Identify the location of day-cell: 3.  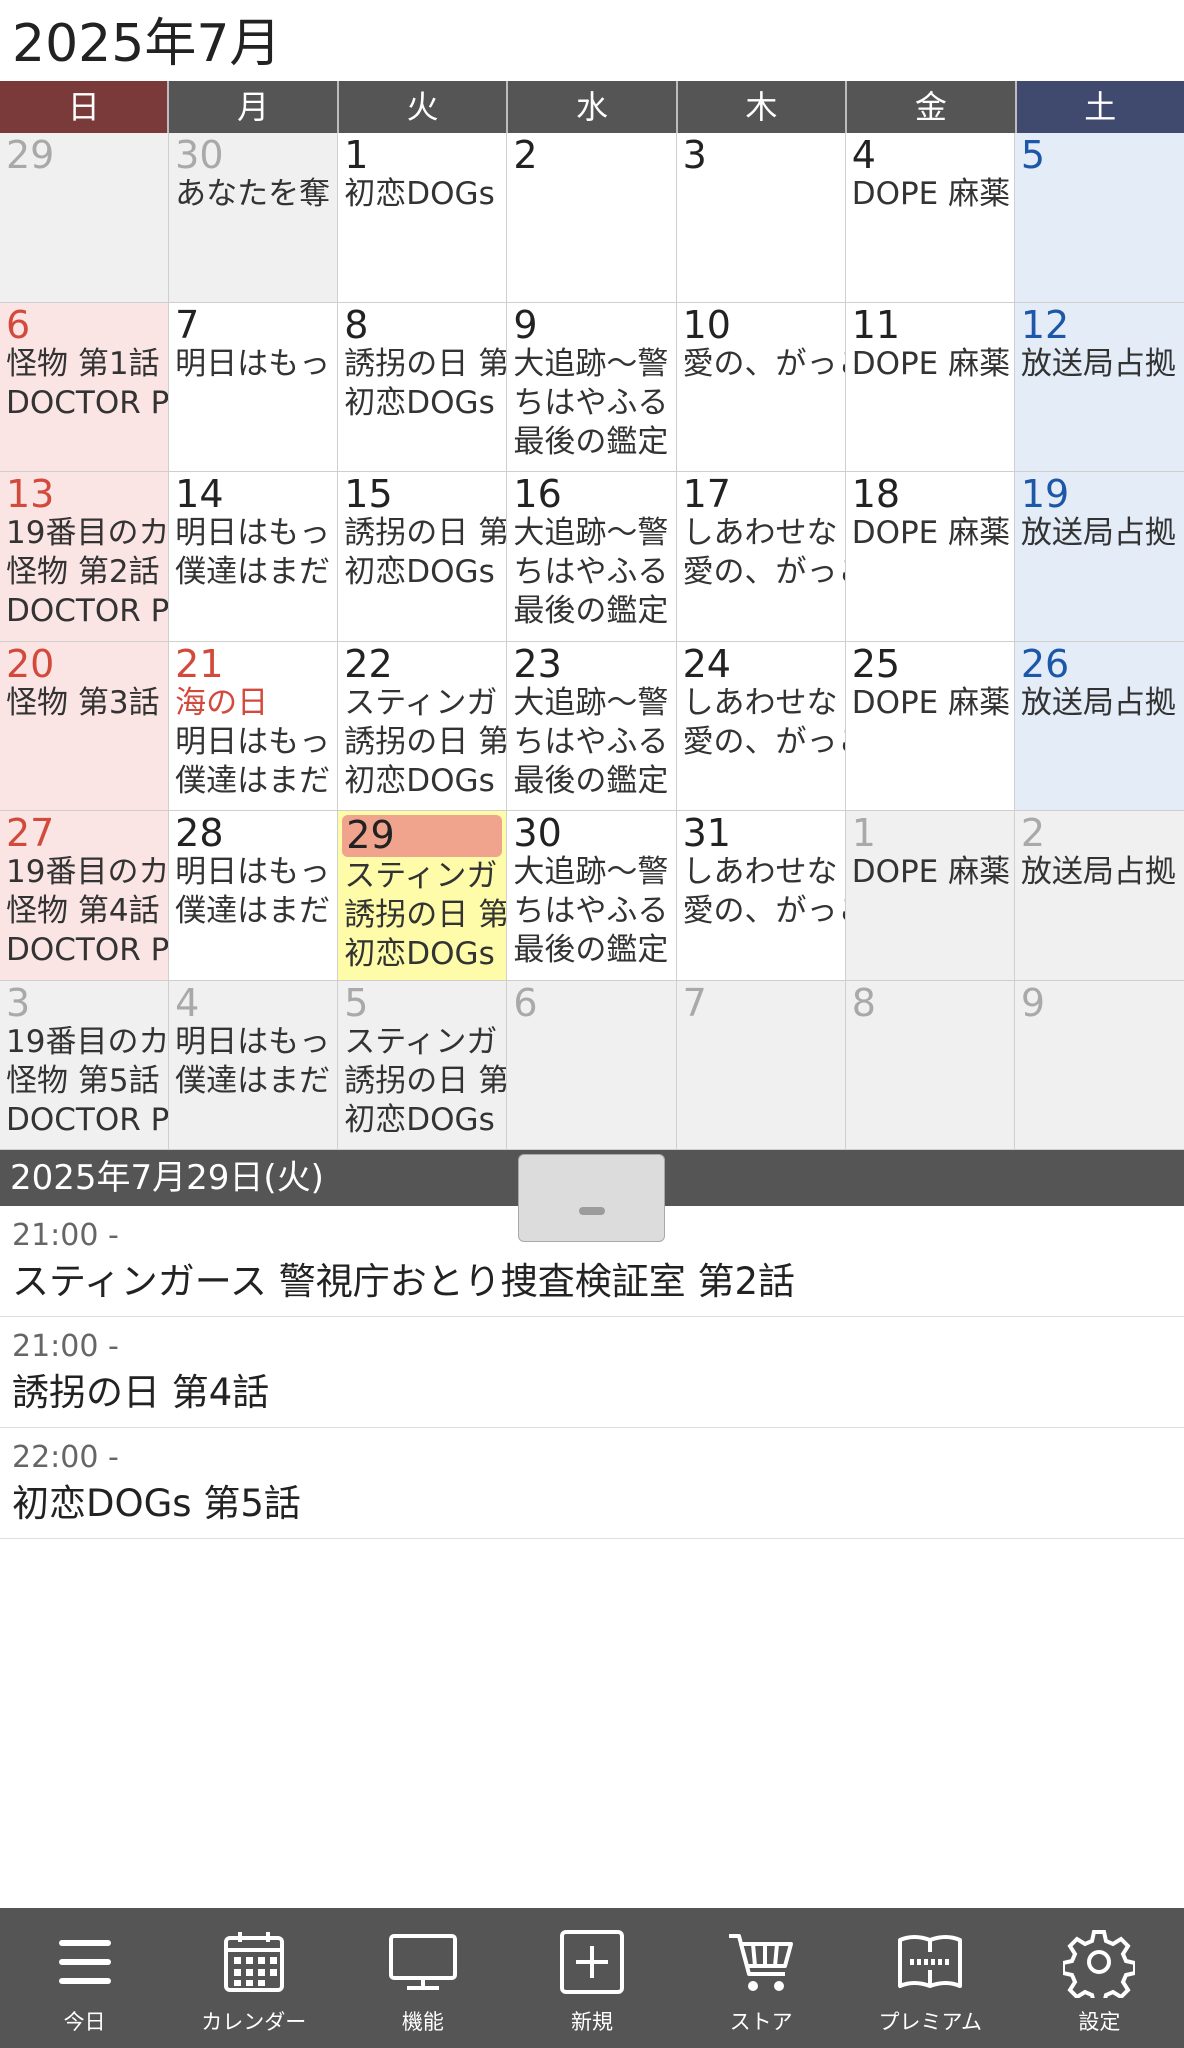
(761, 218).